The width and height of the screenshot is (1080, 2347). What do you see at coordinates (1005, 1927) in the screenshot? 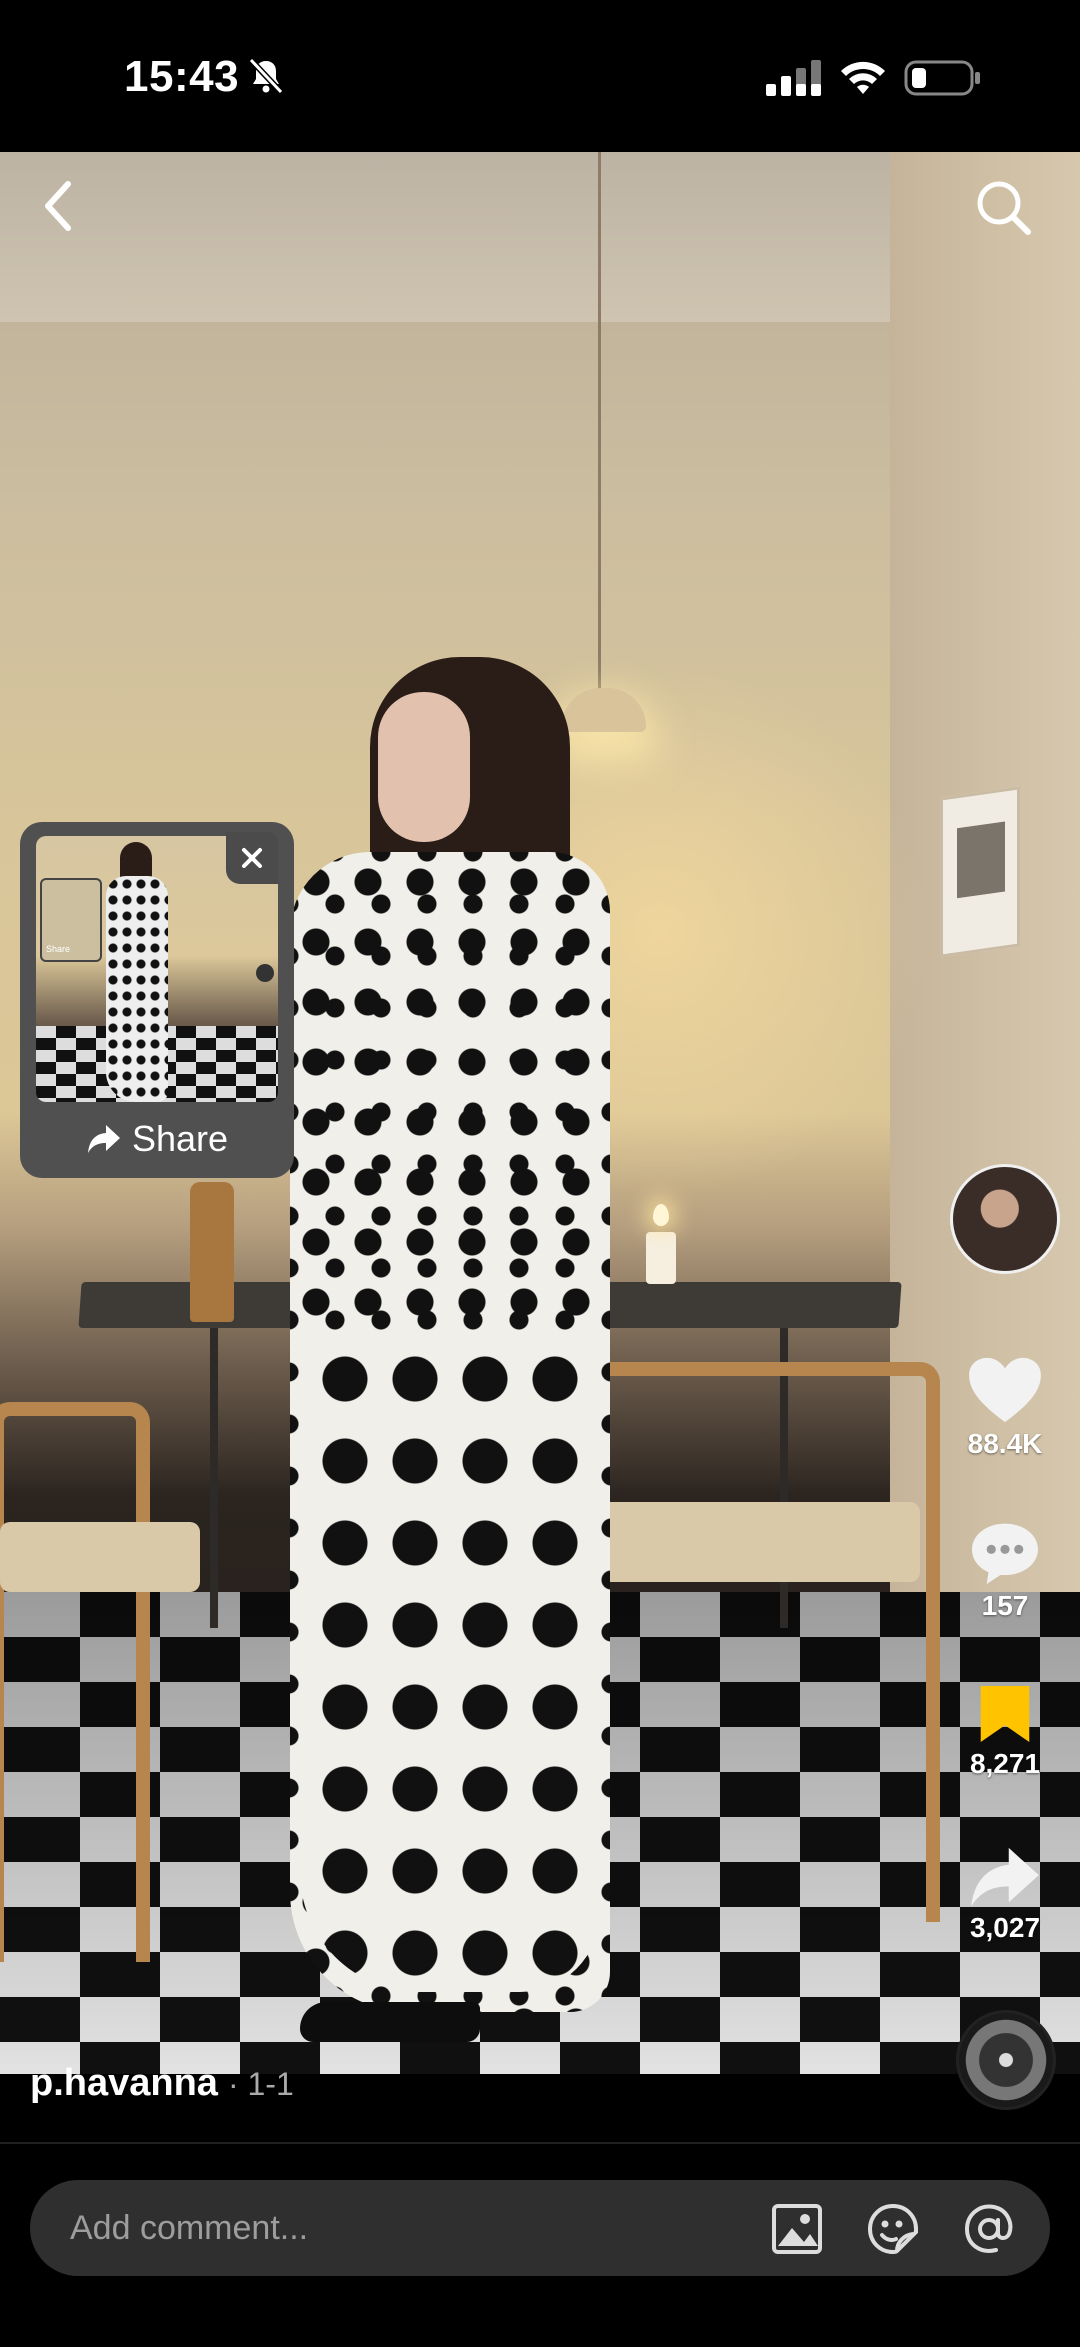
I see `share-count: 3,027` at bounding box center [1005, 1927].